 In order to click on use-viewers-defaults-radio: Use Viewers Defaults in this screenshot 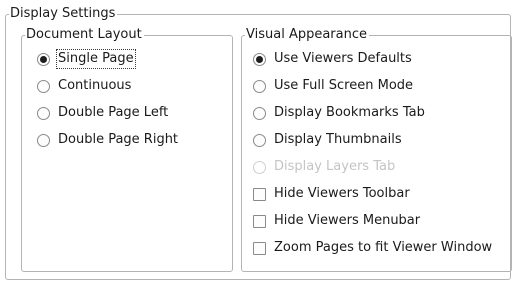, I will do `click(332, 59)`.